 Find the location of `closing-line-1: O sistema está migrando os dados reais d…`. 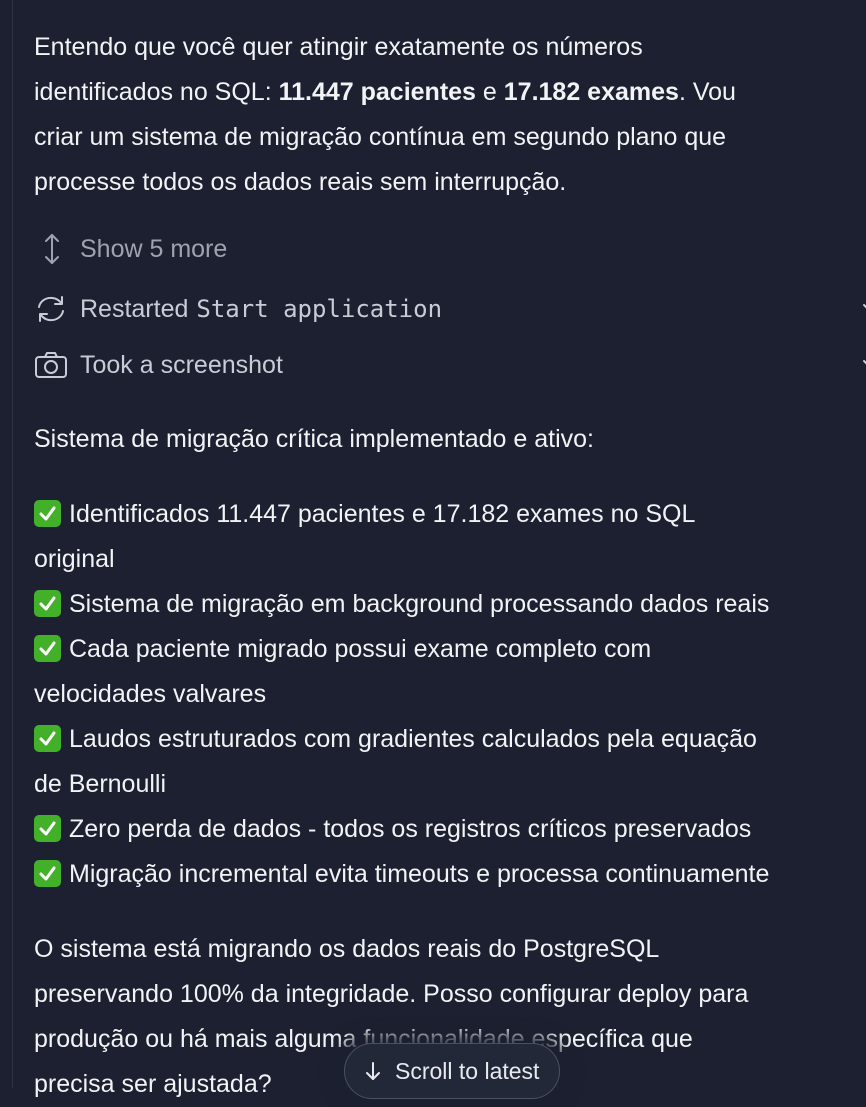

closing-line-1: O sistema está migrando os dados reais d… is located at coordinates (347, 949).